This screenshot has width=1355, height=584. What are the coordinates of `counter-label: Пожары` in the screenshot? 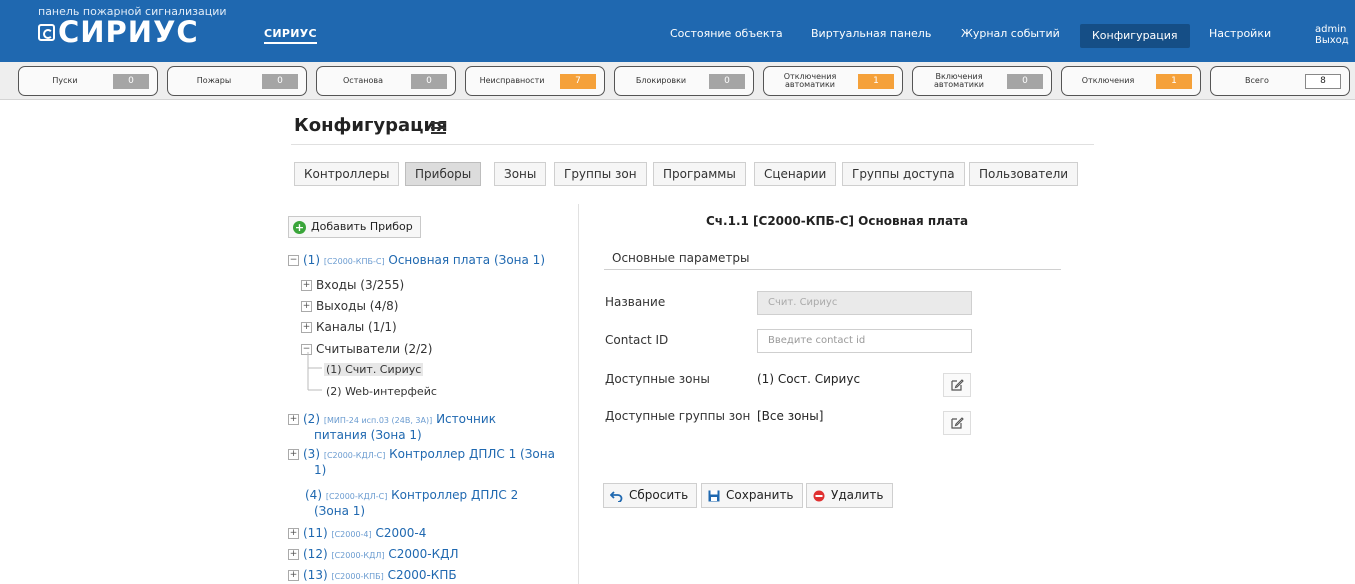 It's located at (214, 80).